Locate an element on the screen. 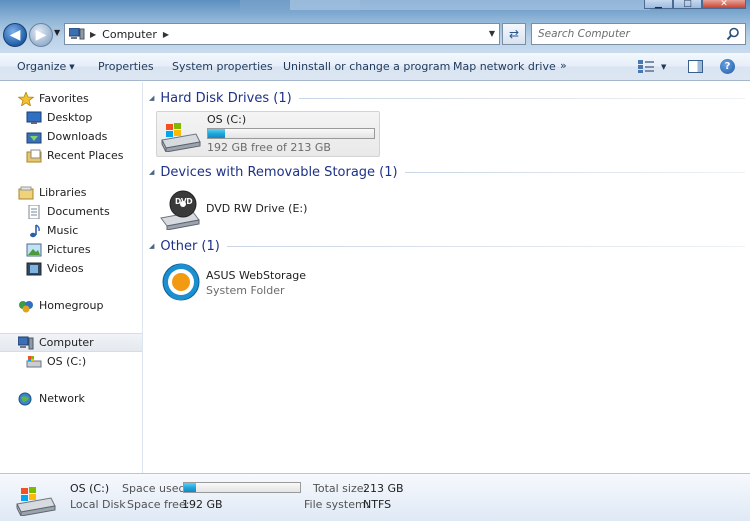 Image resolution: width=750 pixels, height=521 pixels. breadcrumb-computer: Computer is located at coordinates (129, 34).